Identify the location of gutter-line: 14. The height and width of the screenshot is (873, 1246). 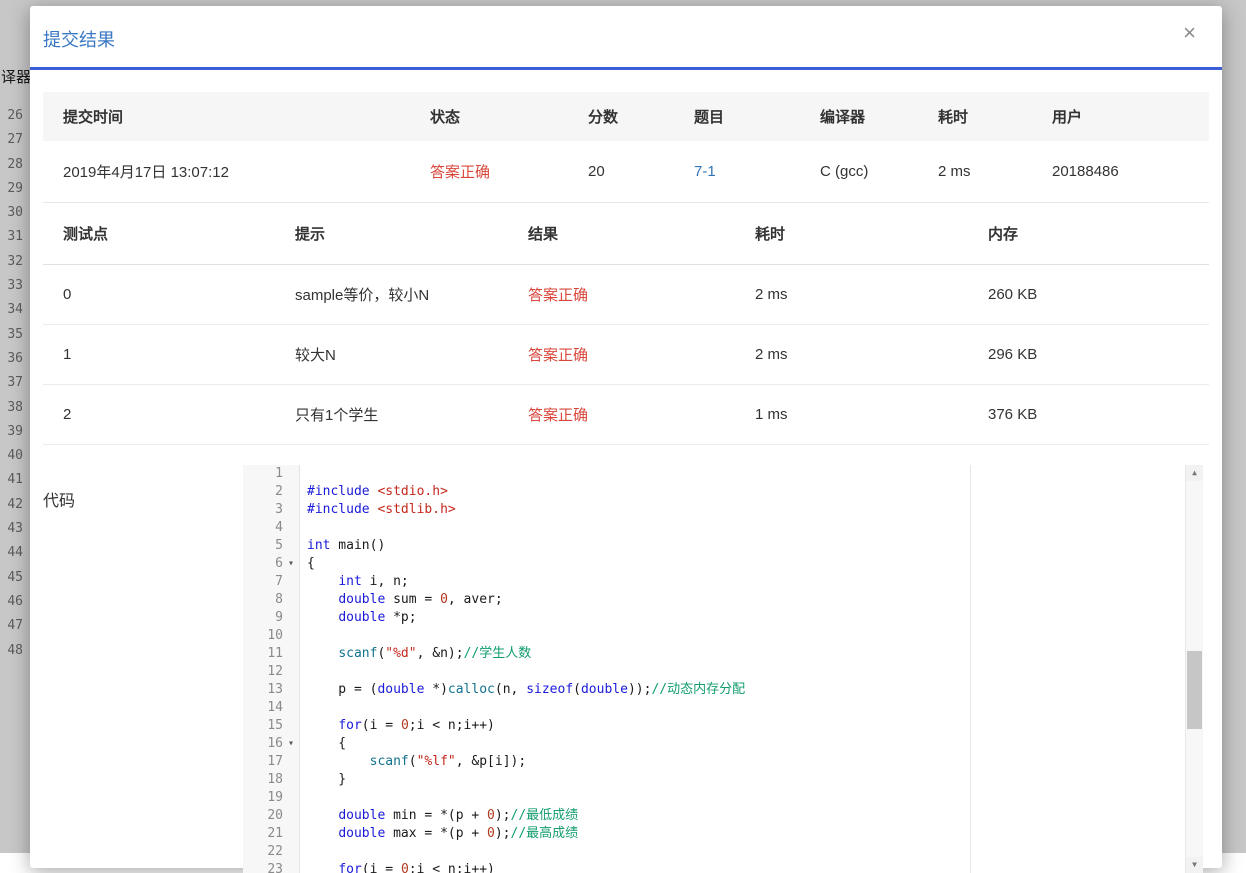
(271, 708).